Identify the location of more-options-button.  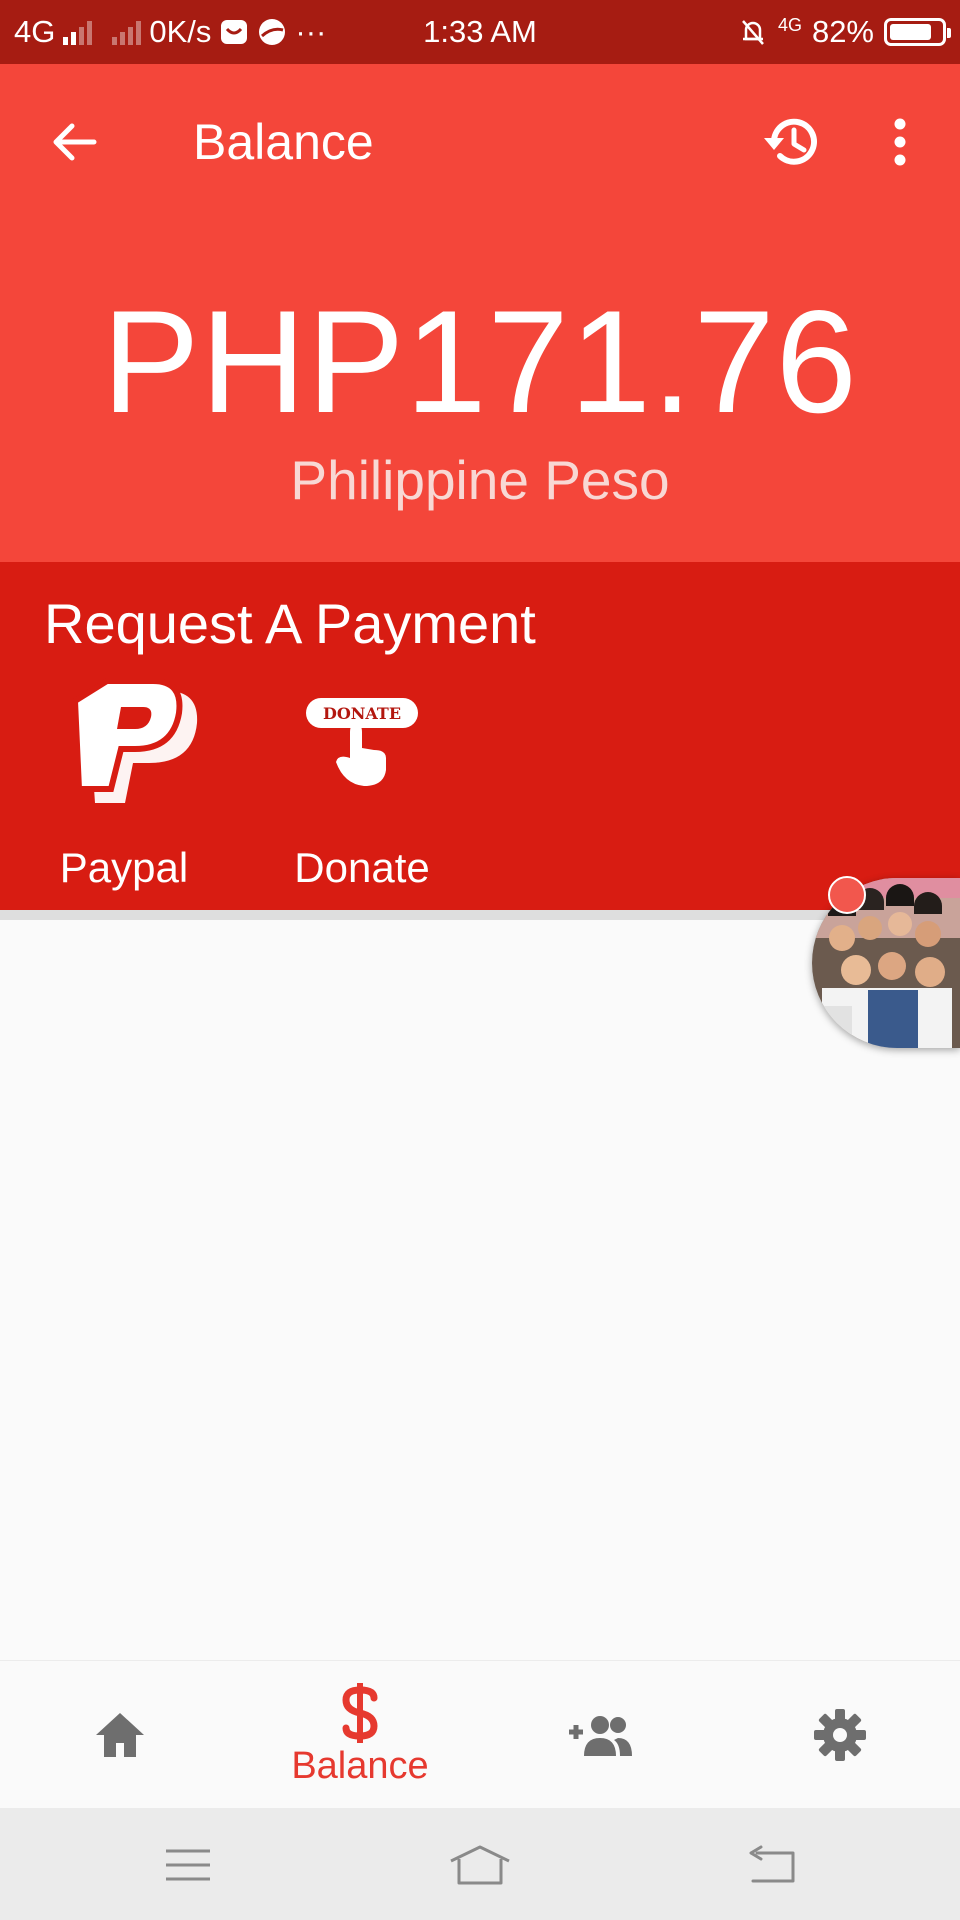
(900, 142).